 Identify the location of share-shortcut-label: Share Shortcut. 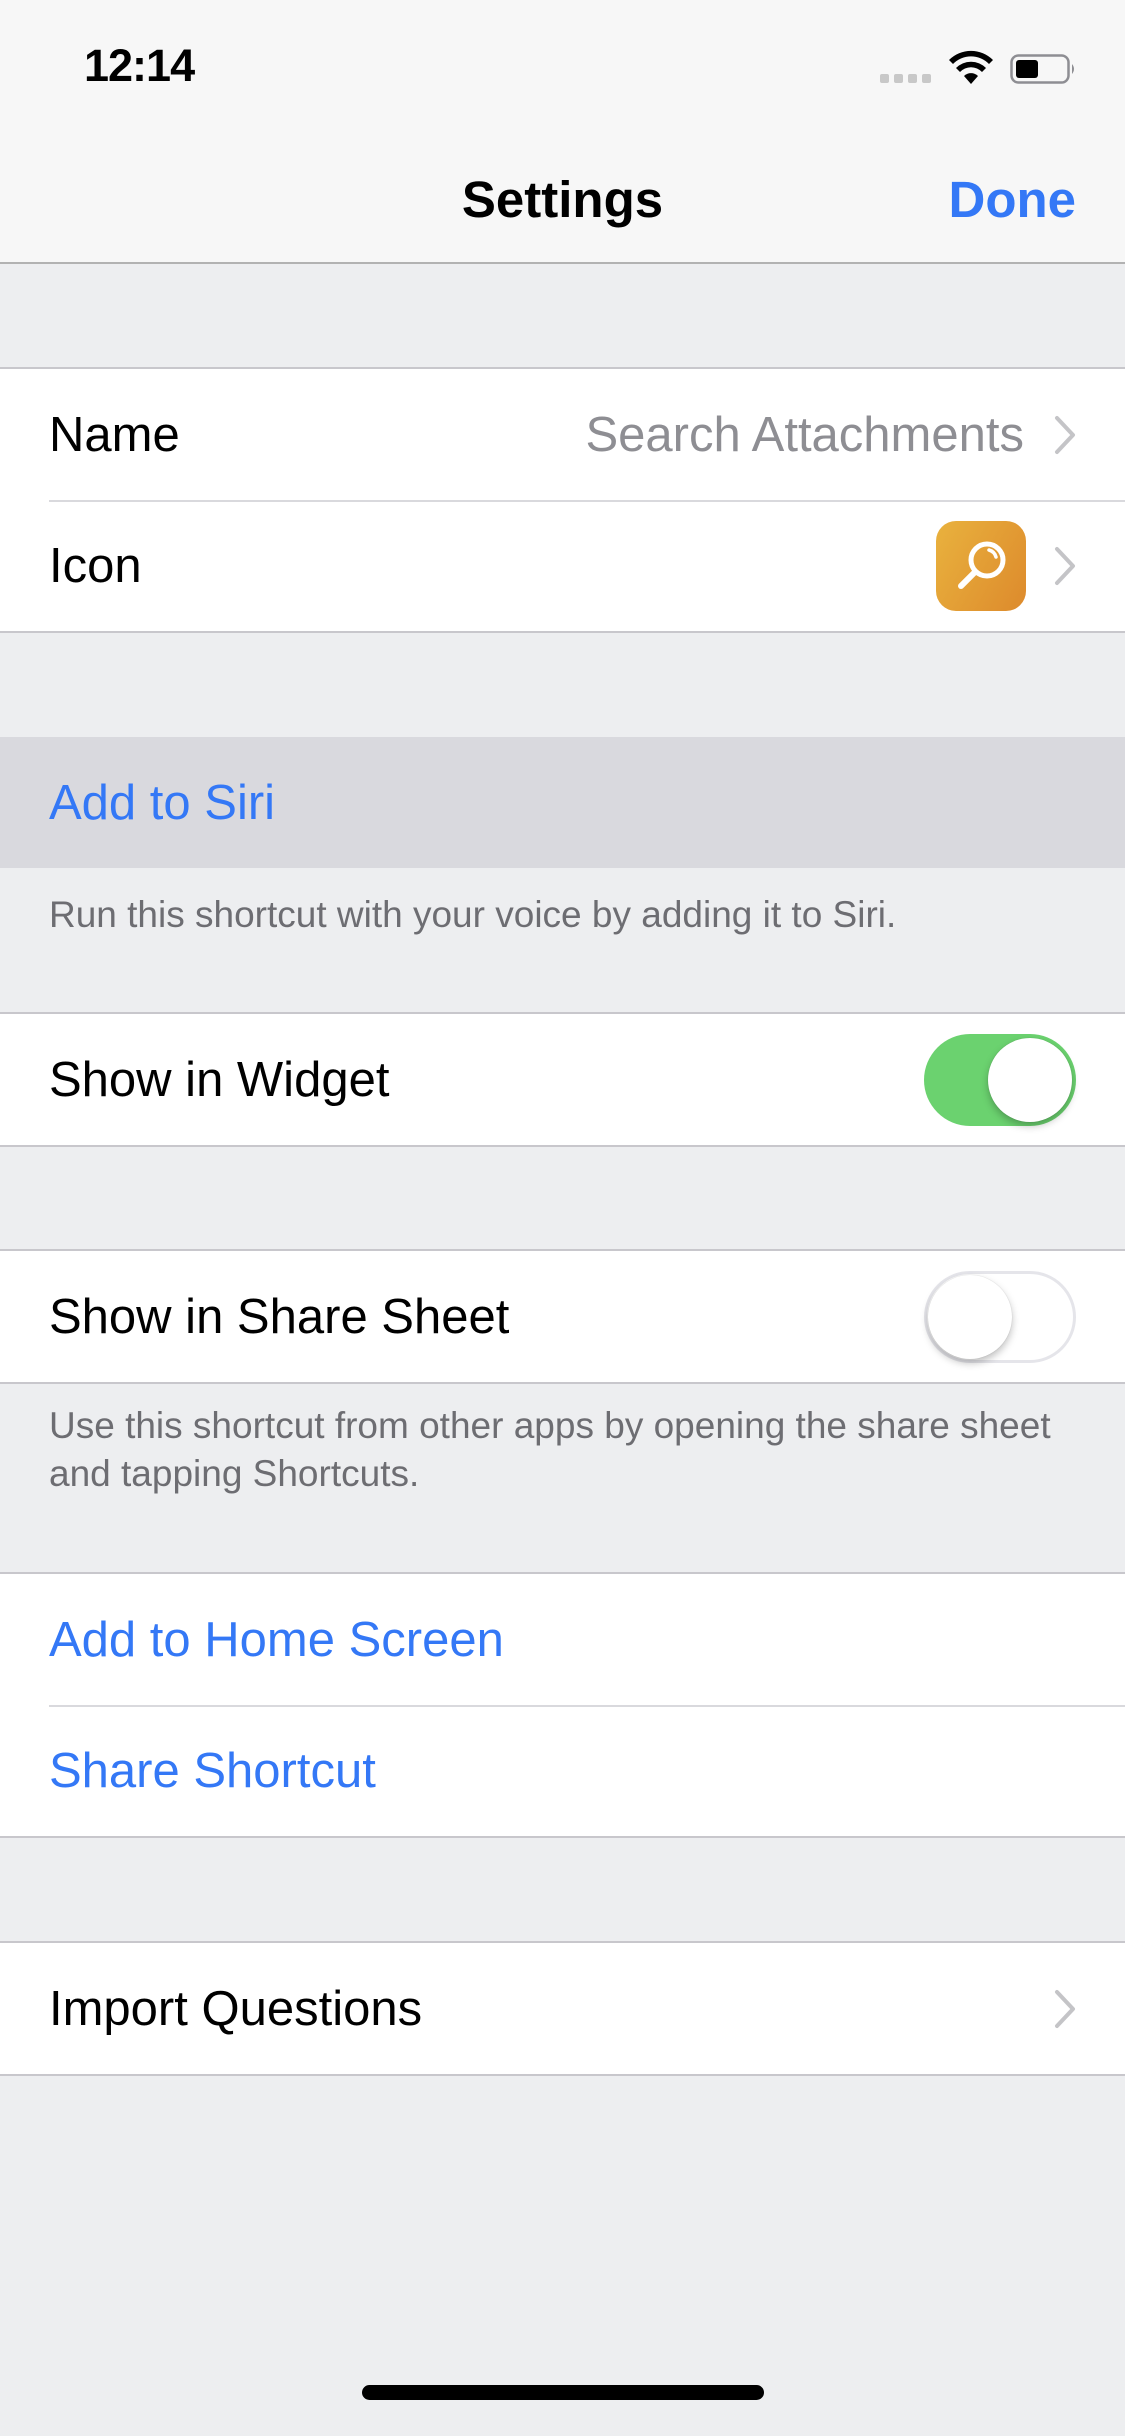
(212, 1770).